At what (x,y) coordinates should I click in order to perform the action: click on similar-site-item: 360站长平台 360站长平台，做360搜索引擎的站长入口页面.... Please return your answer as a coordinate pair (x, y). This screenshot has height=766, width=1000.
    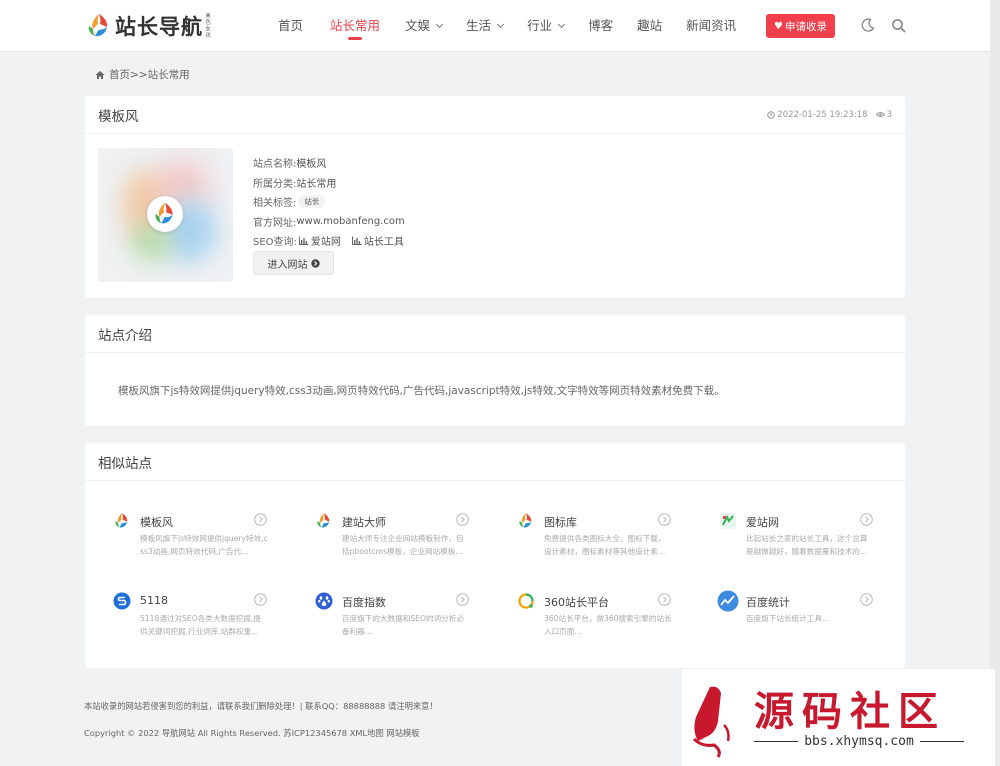
    Looking at the image, I should click on (597, 622).